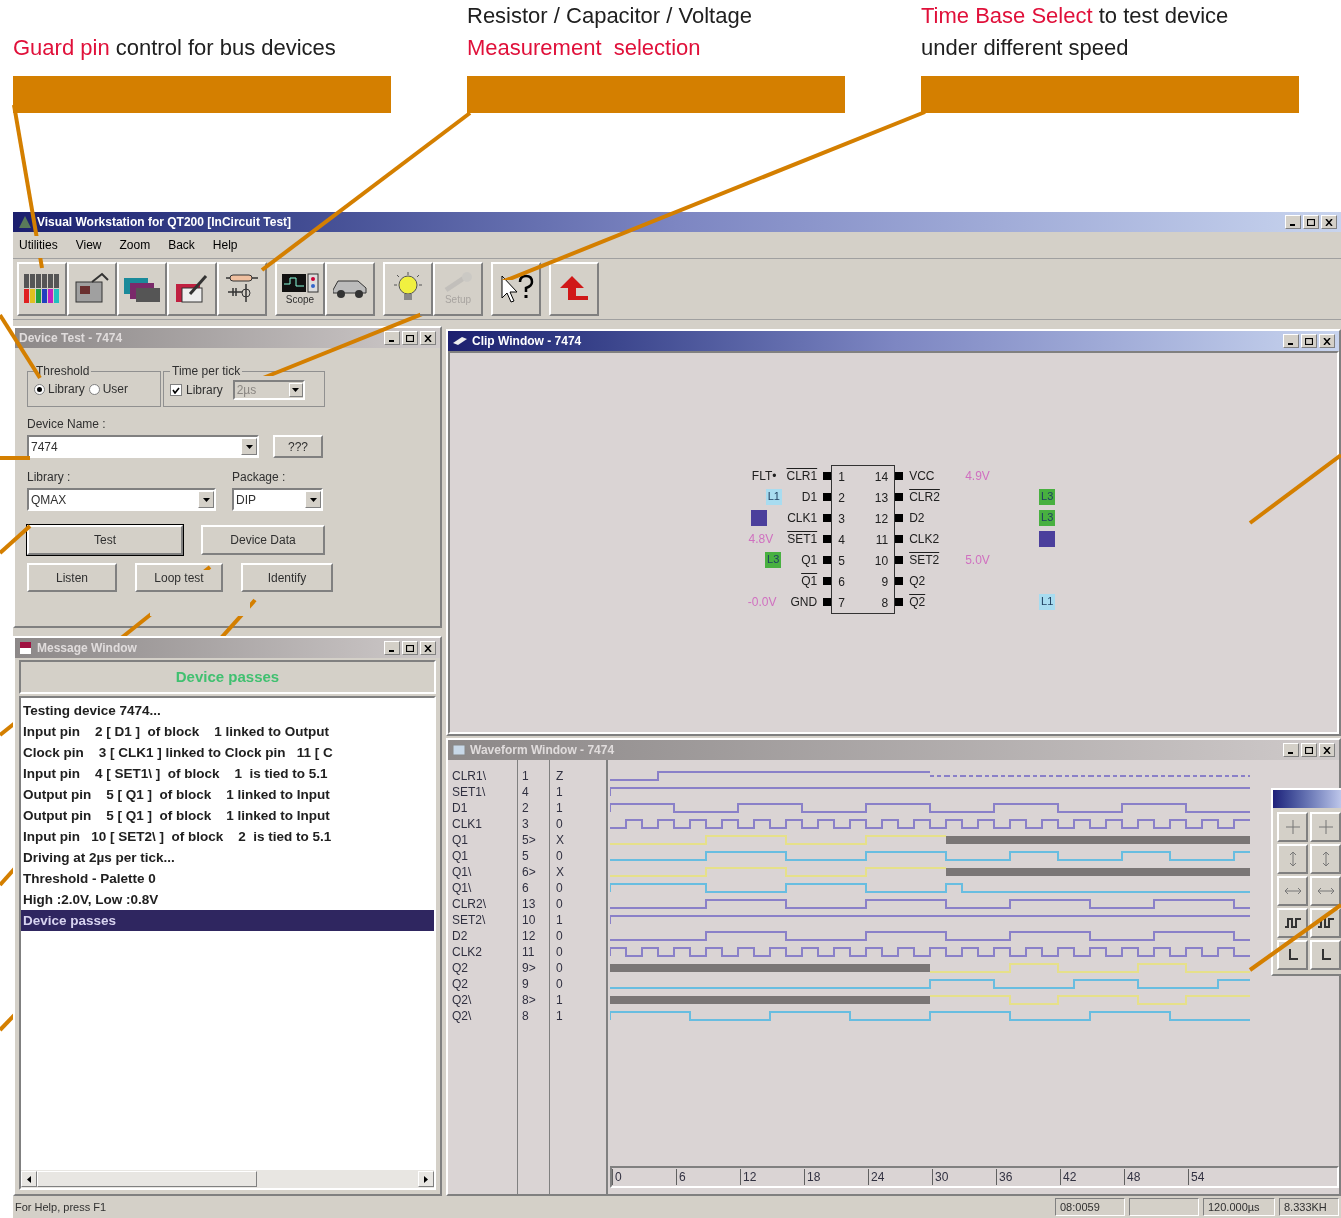 This screenshot has height=1218, width=1341. I want to click on loop-test-button: Loop test, so click(179, 577).